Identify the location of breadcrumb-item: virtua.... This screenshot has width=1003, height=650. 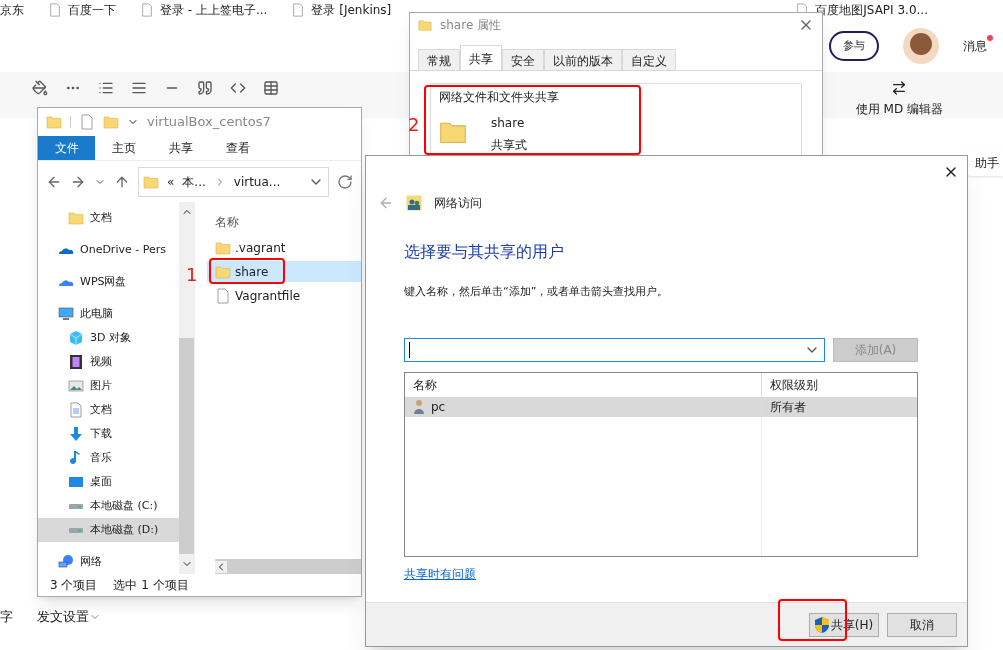
(257, 181).